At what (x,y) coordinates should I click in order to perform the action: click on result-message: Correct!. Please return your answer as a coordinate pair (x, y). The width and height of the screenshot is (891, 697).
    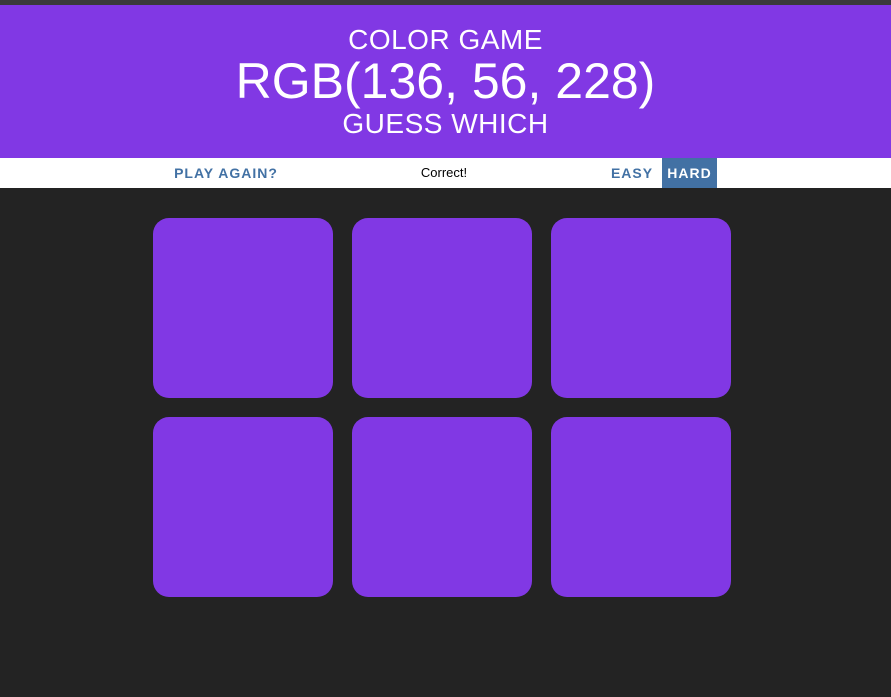
    Looking at the image, I should click on (444, 172).